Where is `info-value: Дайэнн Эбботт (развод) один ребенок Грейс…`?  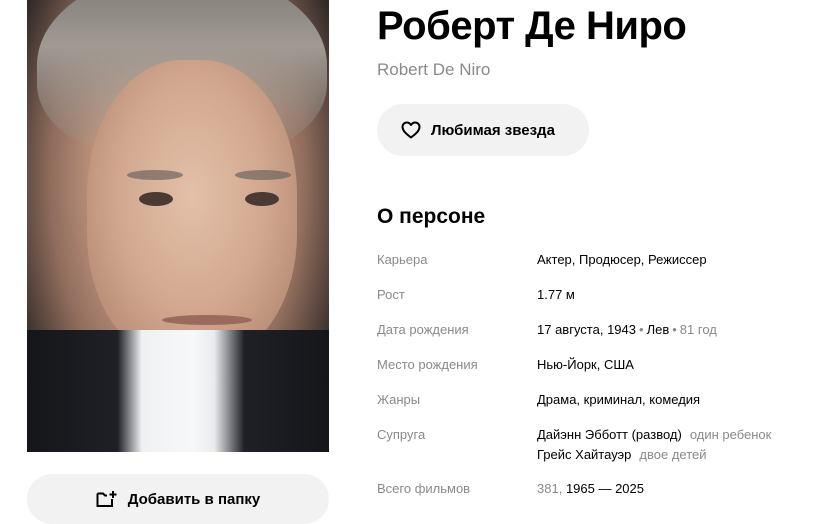 info-value: Дайэнн Эбботт (развод) один ребенок Грейс… is located at coordinates (654, 445).